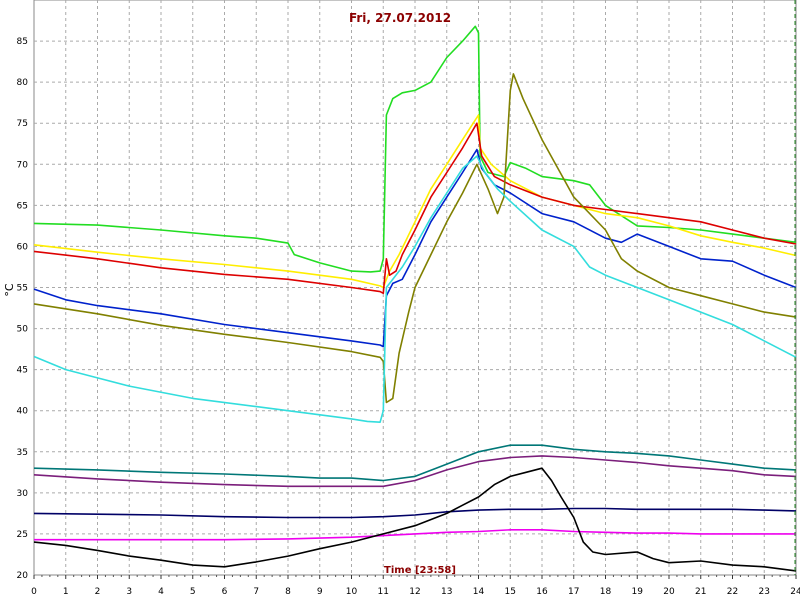 This screenshot has width=800, height=600. Describe the element at coordinates (606, 592) in the screenshot. I see `x-tick-label: 18` at that location.